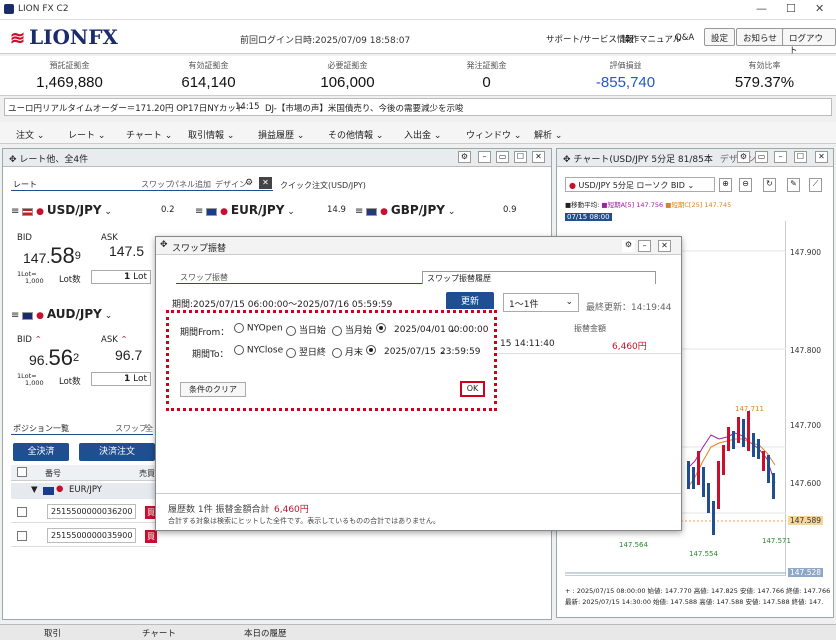 The height and width of the screenshot is (640, 836). I want to click on group-name: EUR/JPY, so click(85, 490).